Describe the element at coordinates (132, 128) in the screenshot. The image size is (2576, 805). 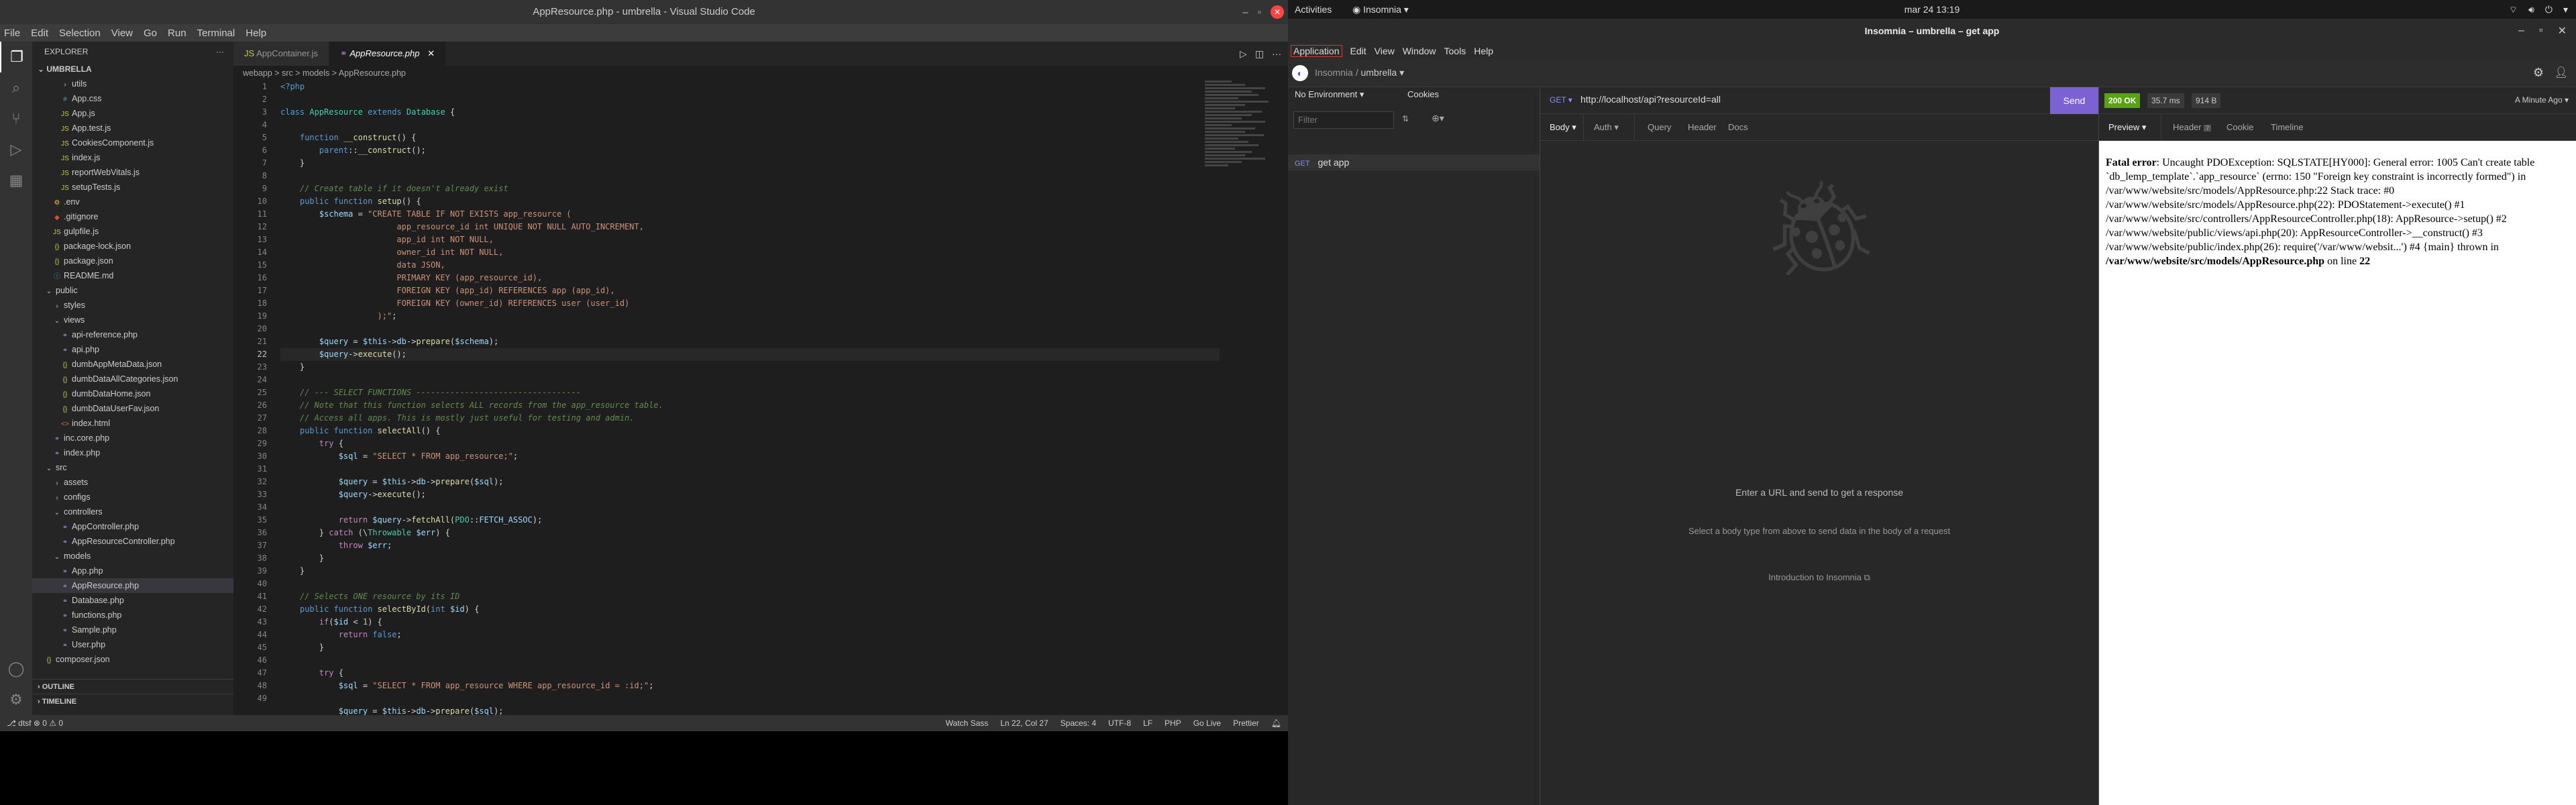
I see `tree-item: JS App.test.js` at that location.